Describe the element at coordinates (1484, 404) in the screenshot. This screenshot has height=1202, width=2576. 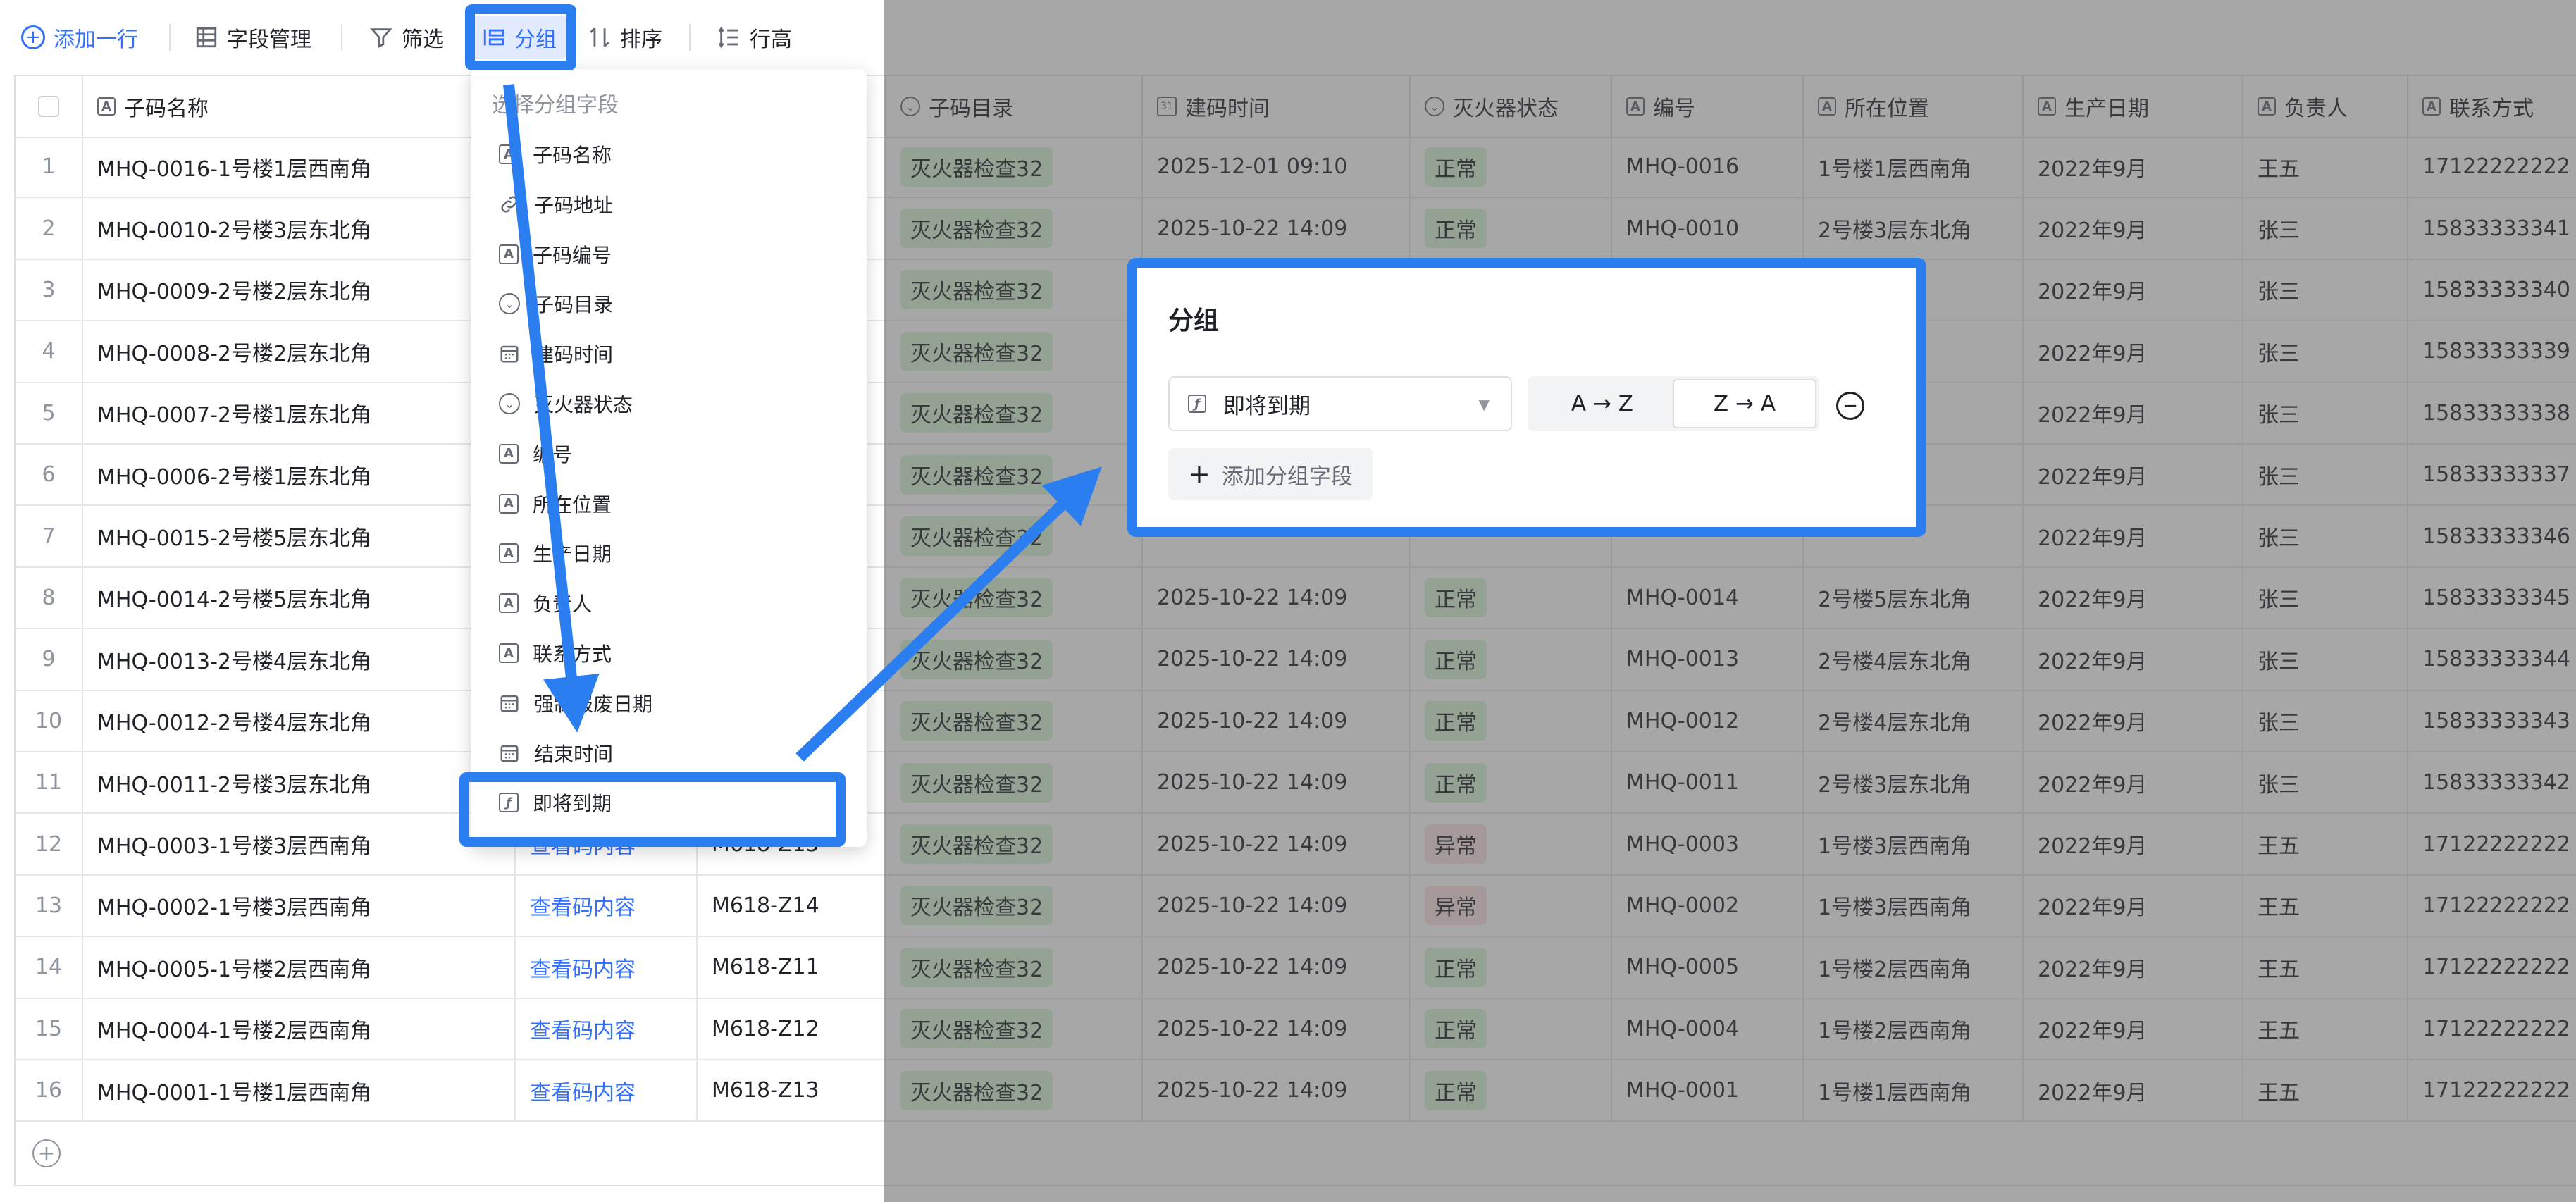
I see `chevron-down-icon: ▼` at that location.